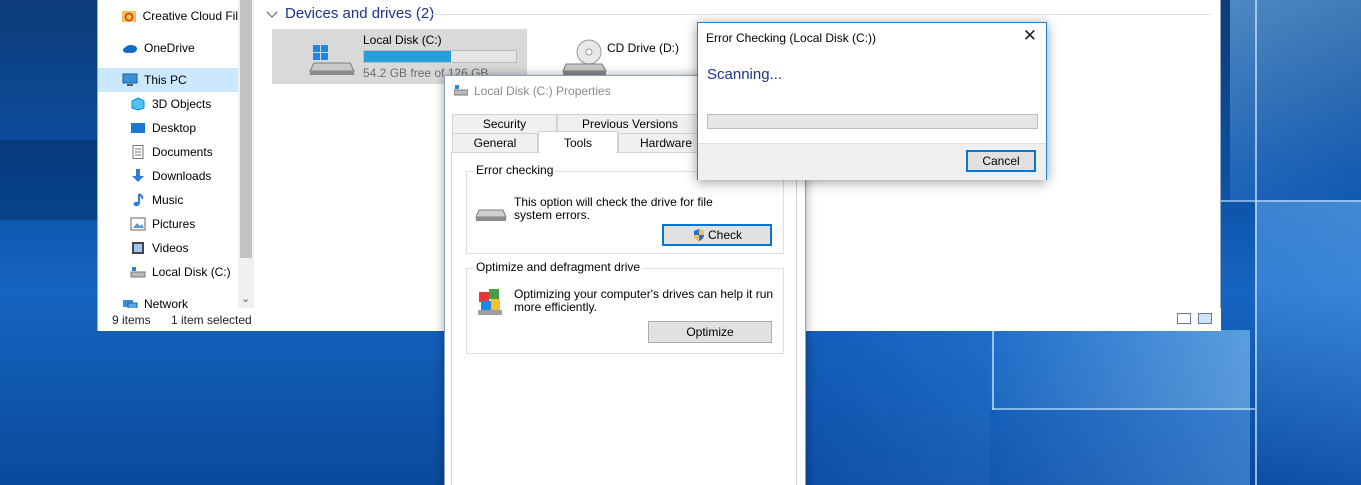 This screenshot has width=1361, height=485. Describe the element at coordinates (402, 40) in the screenshot. I see `drive-name: Local Disk (C:)` at that location.